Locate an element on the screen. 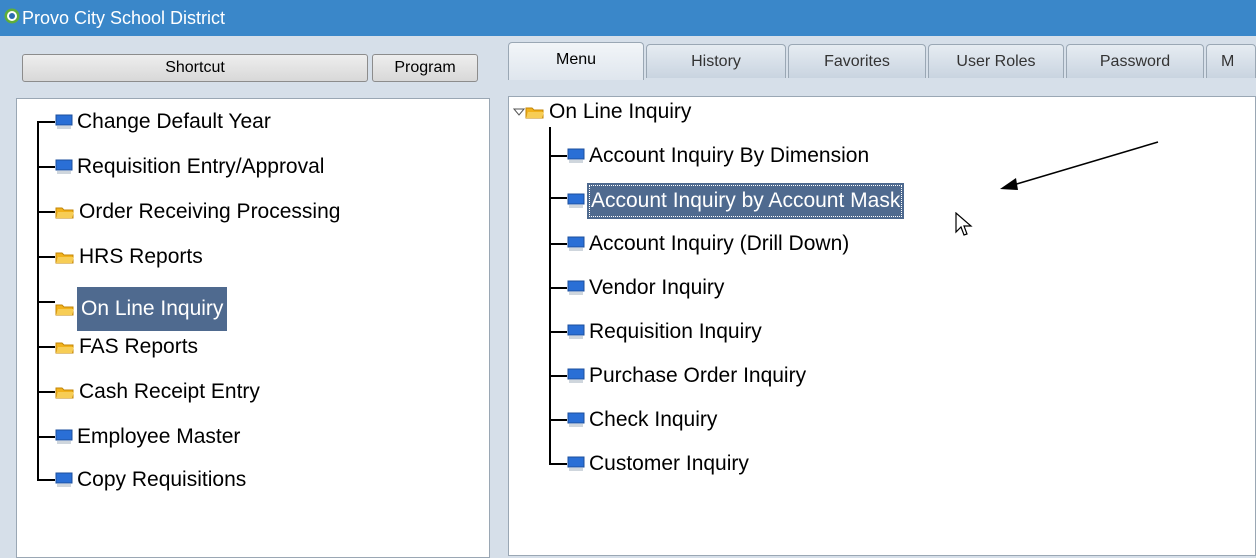 This screenshot has height=558, width=1256. menu-item-account-inquiry-mask: Account Inquiry by Account Mask is located at coordinates (736, 201).